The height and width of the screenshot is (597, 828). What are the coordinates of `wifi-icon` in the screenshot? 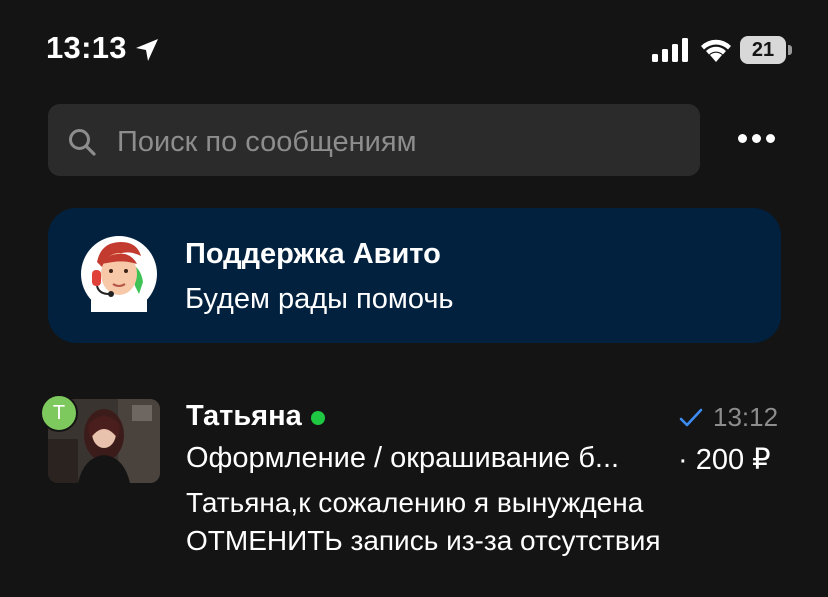 It's located at (716, 50).